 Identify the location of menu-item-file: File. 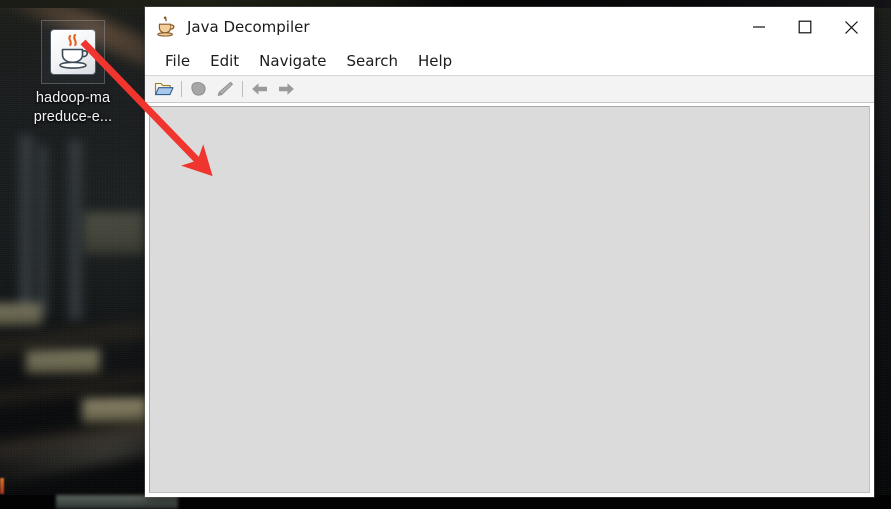
(177, 61).